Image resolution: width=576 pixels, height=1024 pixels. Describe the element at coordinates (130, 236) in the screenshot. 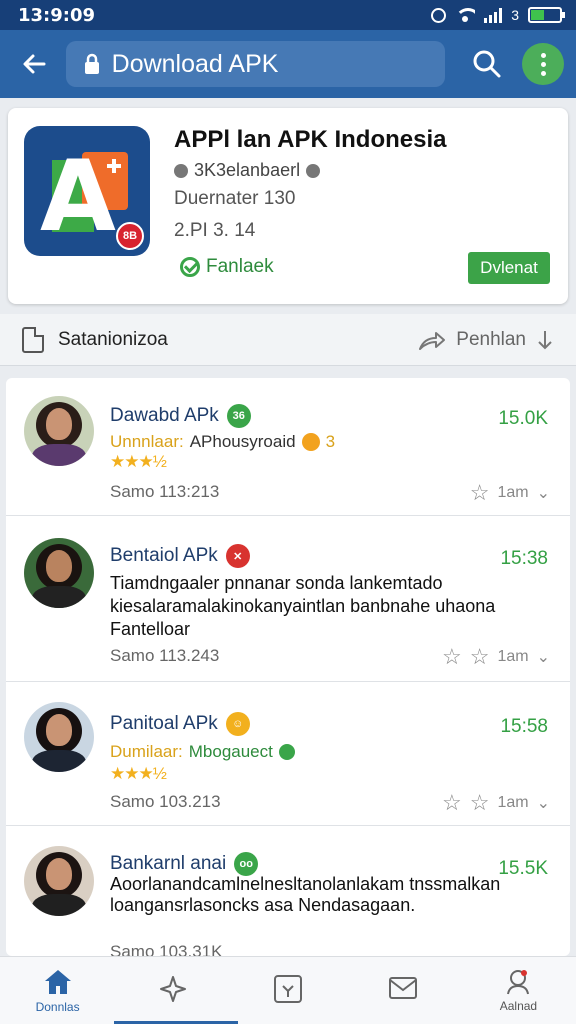

I see `app-logo-badge: 8B` at that location.